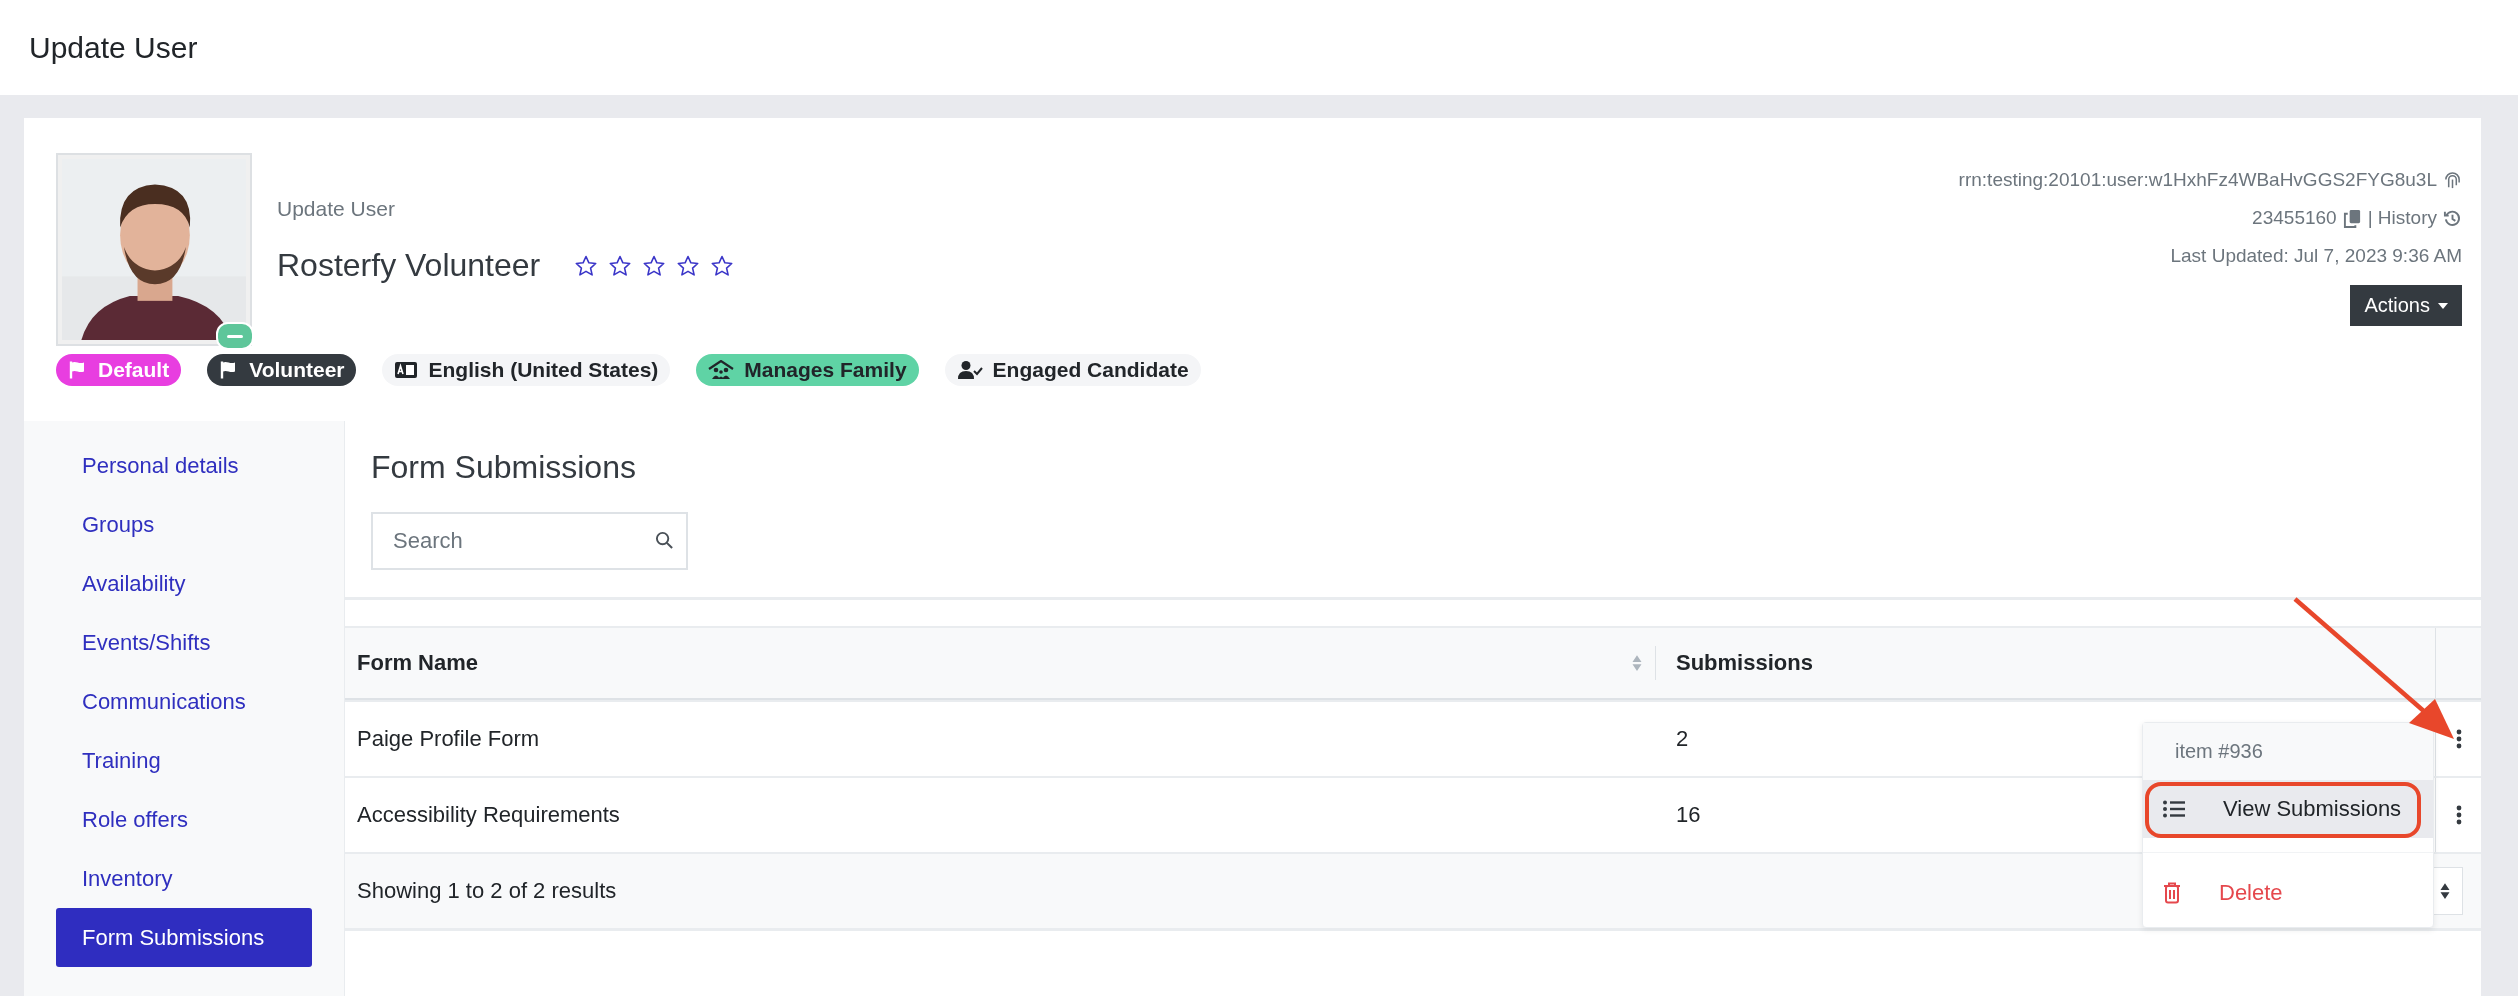 This screenshot has width=2518, height=996. I want to click on last-updated: Last Updated: Jul 7, 2023 9:36 AM, so click(2316, 256).